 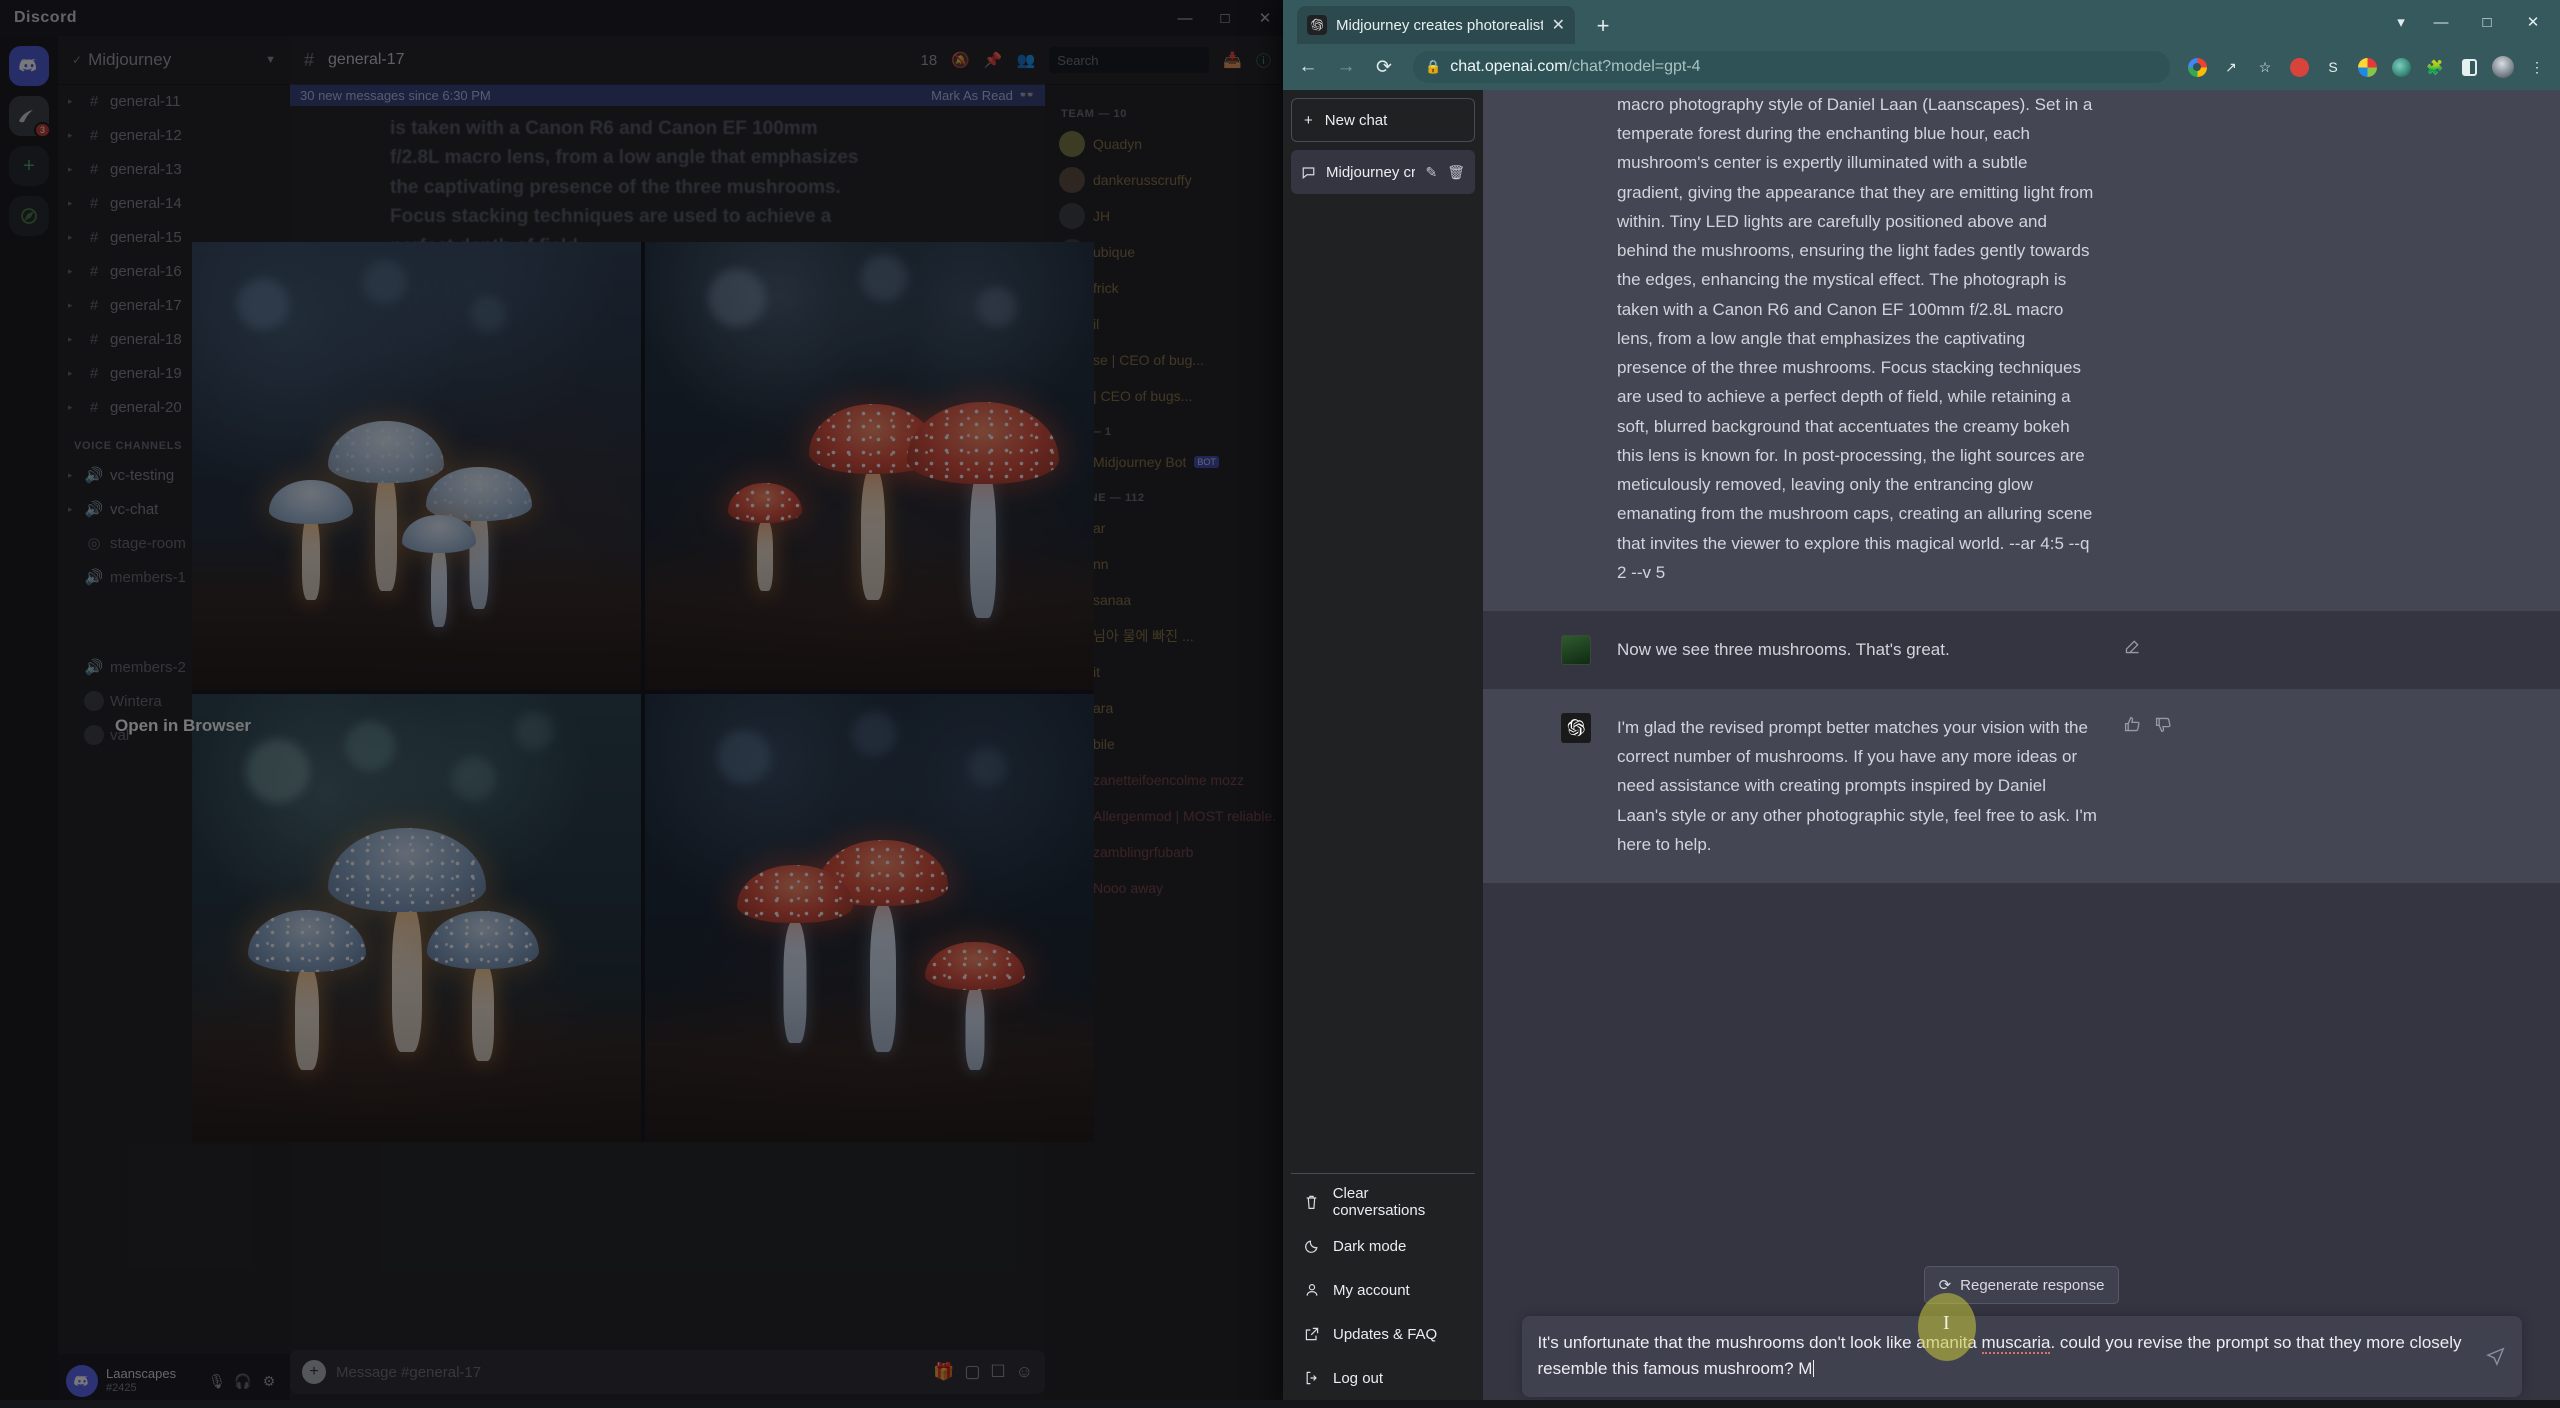 I want to click on discord-search-input: Search, so click(x=1129, y=60).